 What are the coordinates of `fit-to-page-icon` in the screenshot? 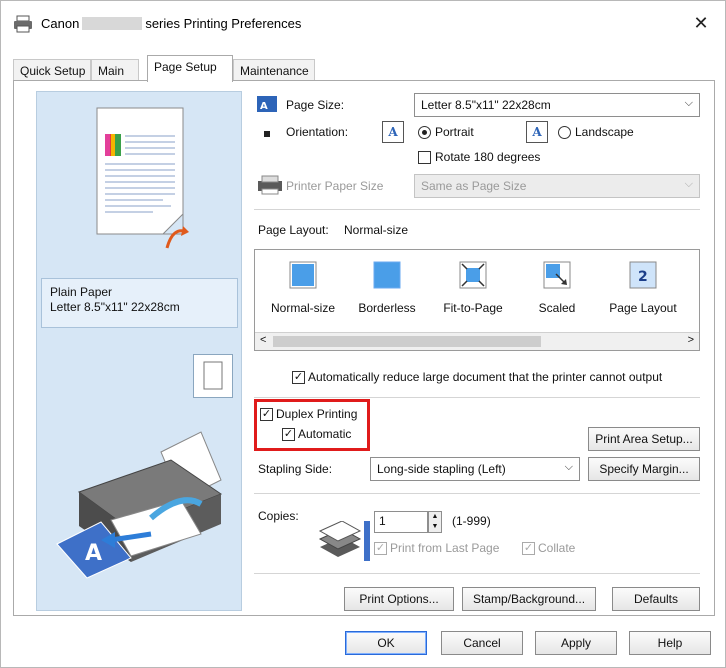 It's located at (473, 275).